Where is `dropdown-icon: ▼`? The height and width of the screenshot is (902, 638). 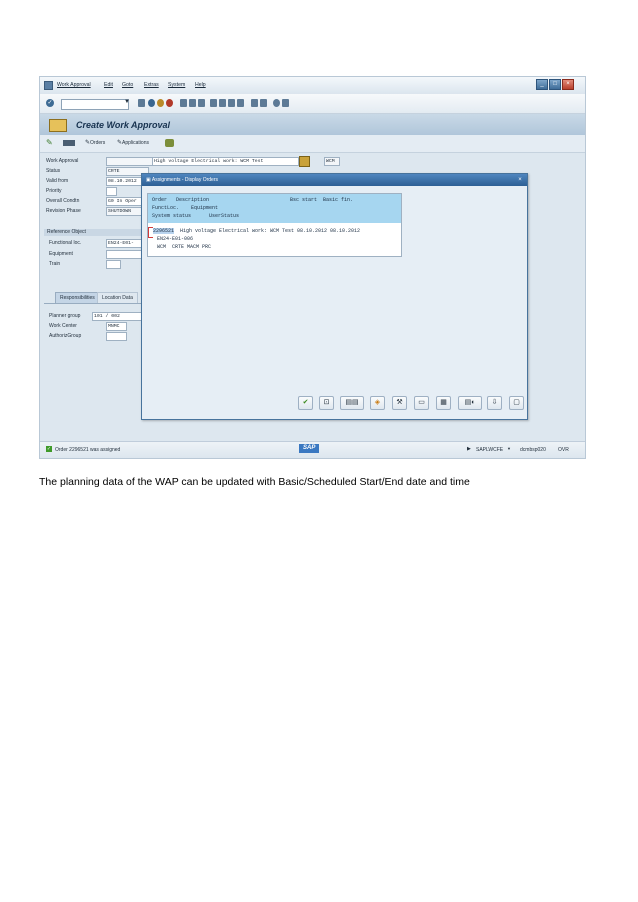 dropdown-icon: ▼ is located at coordinates (127, 102).